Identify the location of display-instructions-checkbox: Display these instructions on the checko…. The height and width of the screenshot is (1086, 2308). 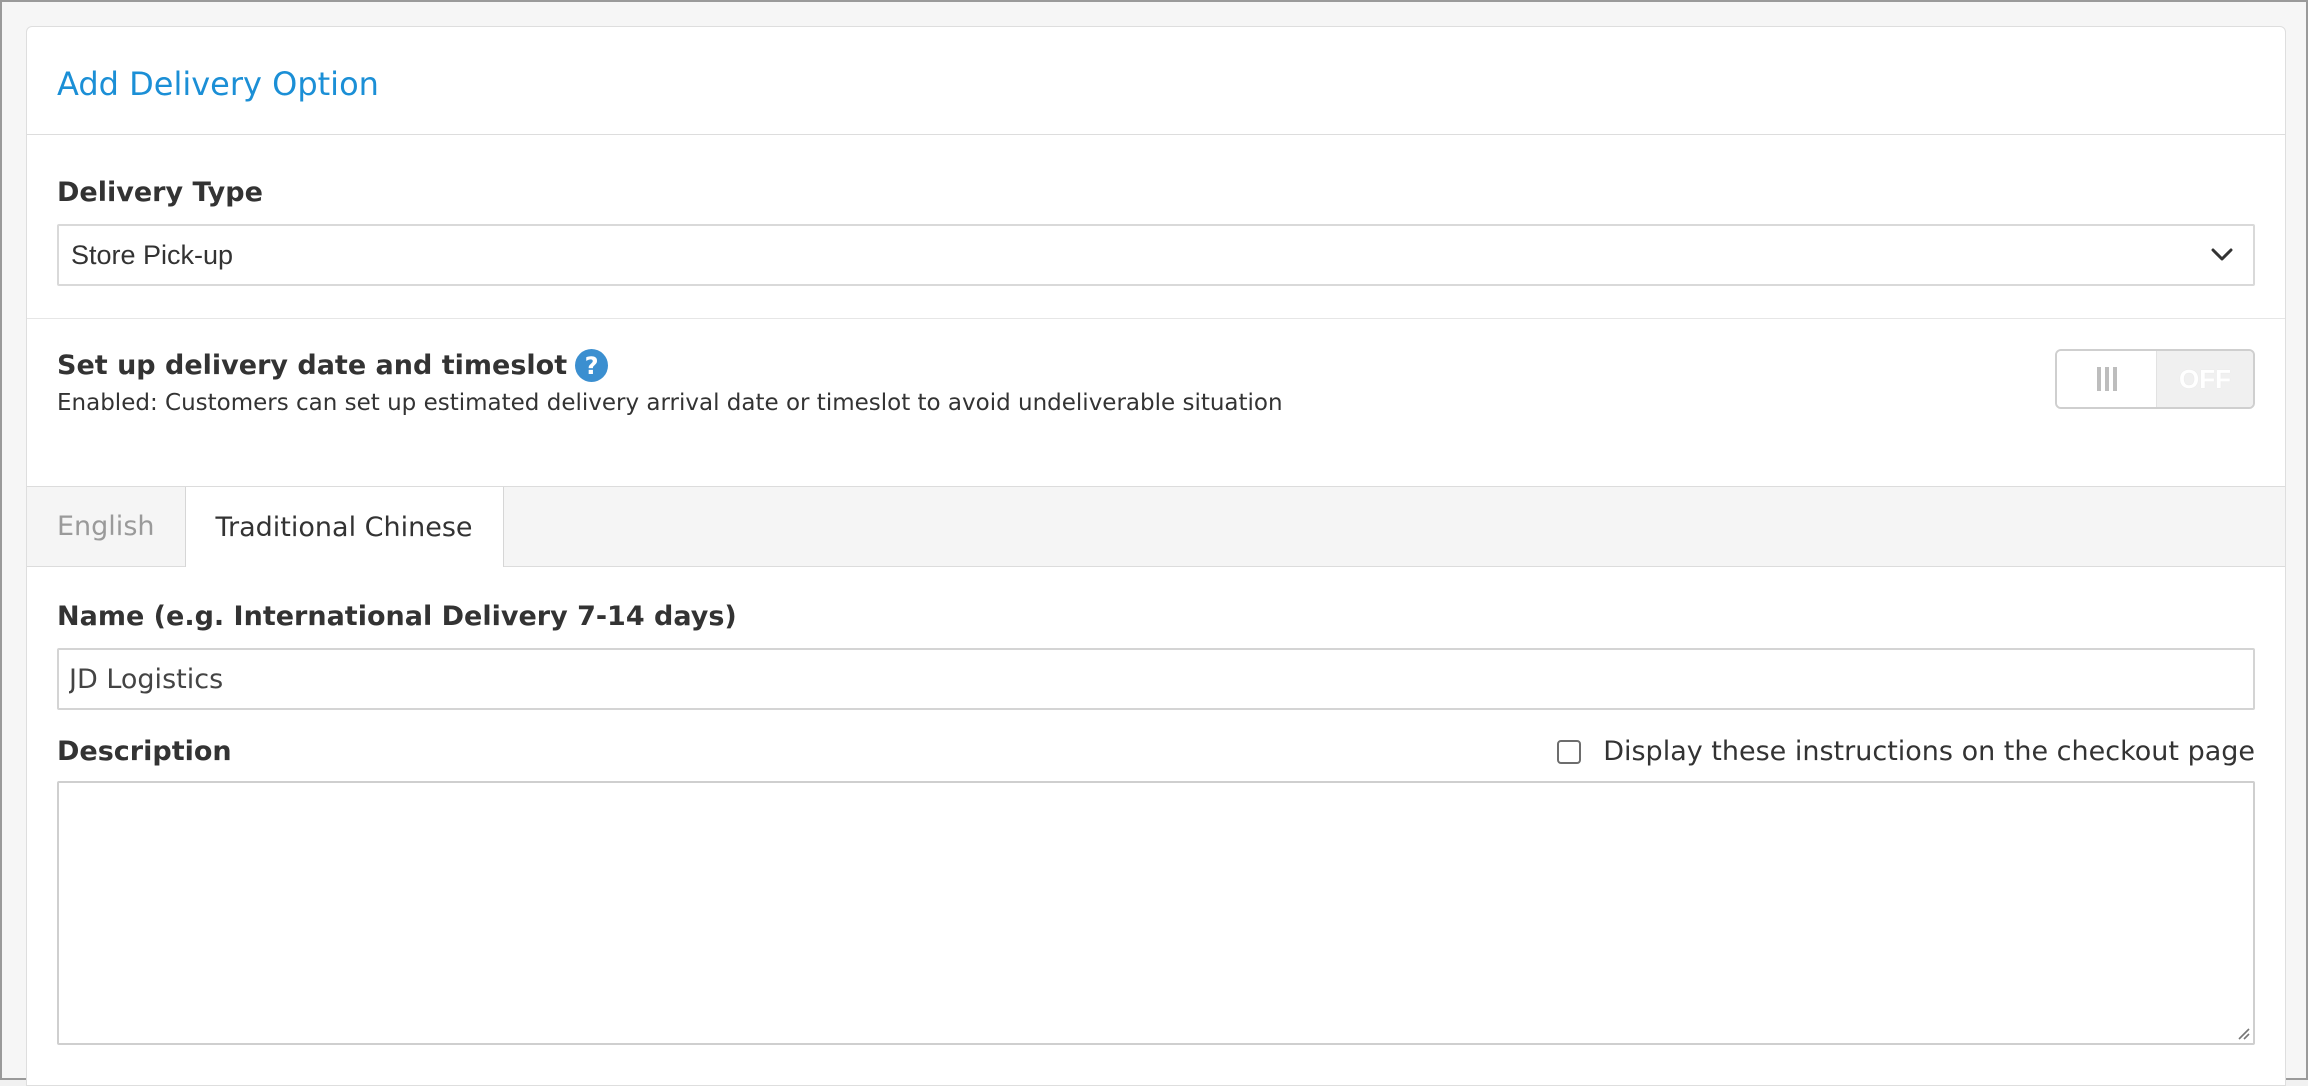
(1906, 751).